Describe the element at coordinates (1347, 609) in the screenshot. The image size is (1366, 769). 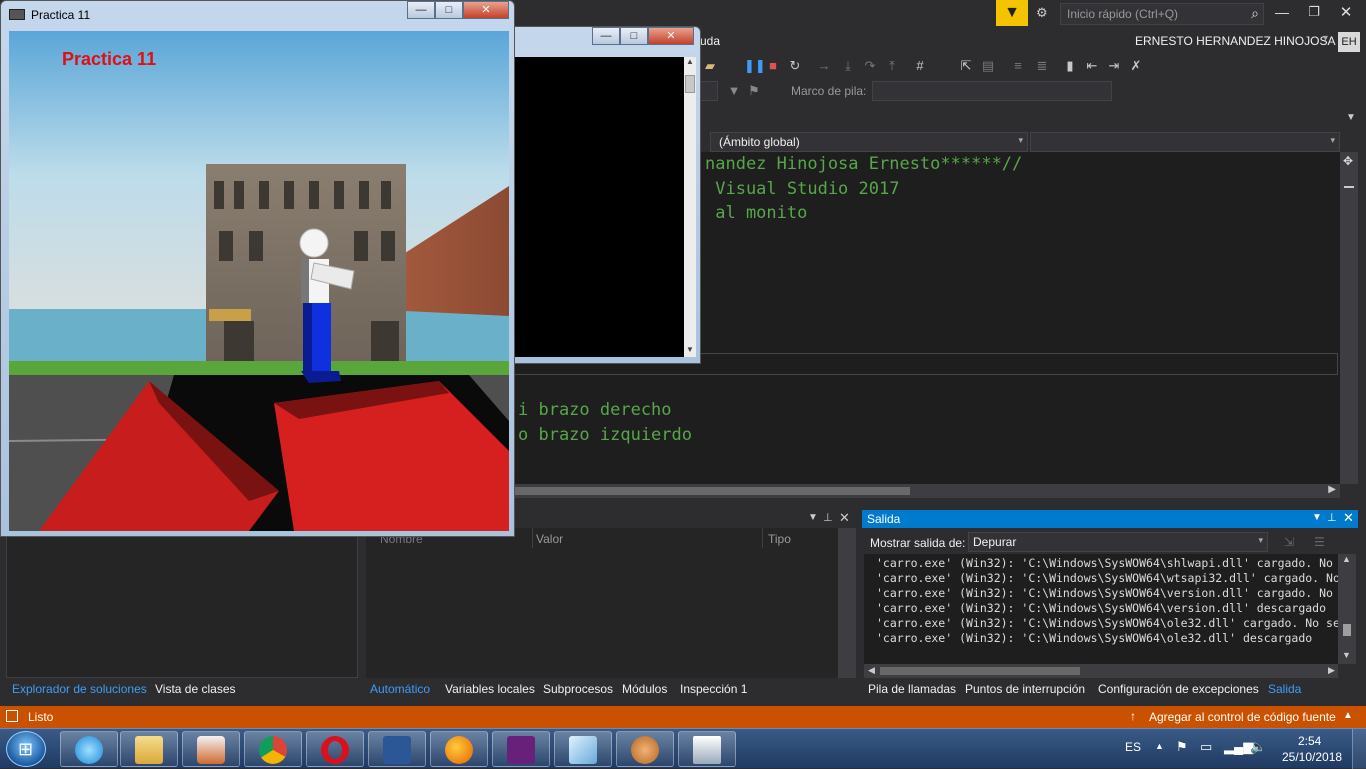
I see `output-vertical-scrollbar: ▲ ▼` at that location.